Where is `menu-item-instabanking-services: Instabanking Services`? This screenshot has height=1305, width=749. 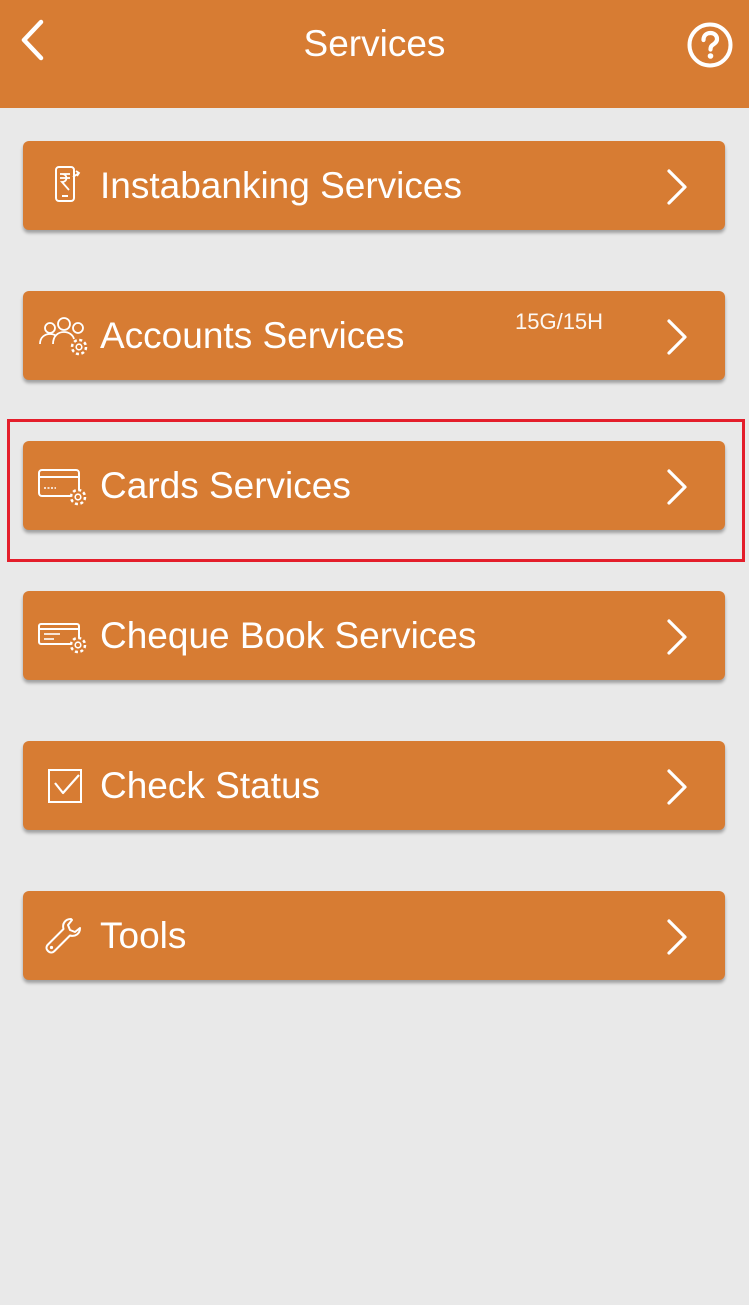
menu-item-instabanking-services: Instabanking Services is located at coordinates (374, 185).